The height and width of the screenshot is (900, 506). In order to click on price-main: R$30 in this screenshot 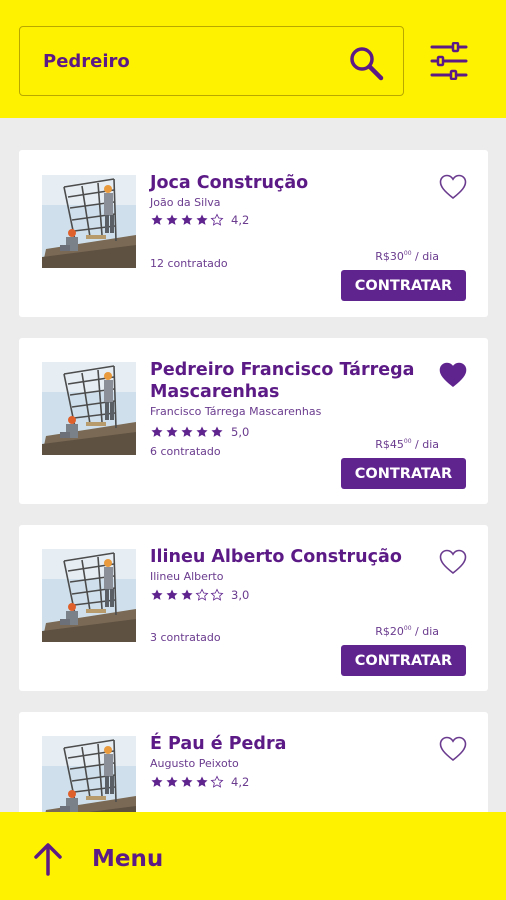, I will do `click(389, 256)`.